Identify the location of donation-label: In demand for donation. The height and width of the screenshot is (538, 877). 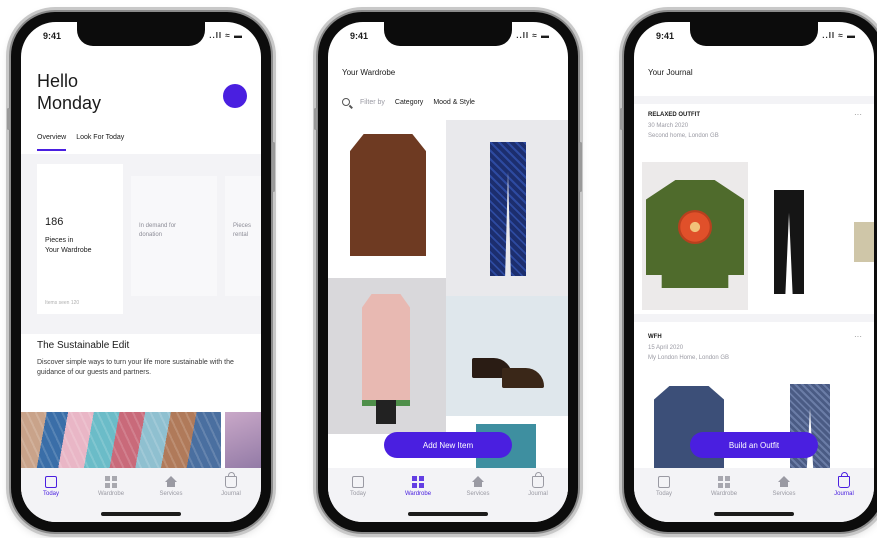
(157, 231).